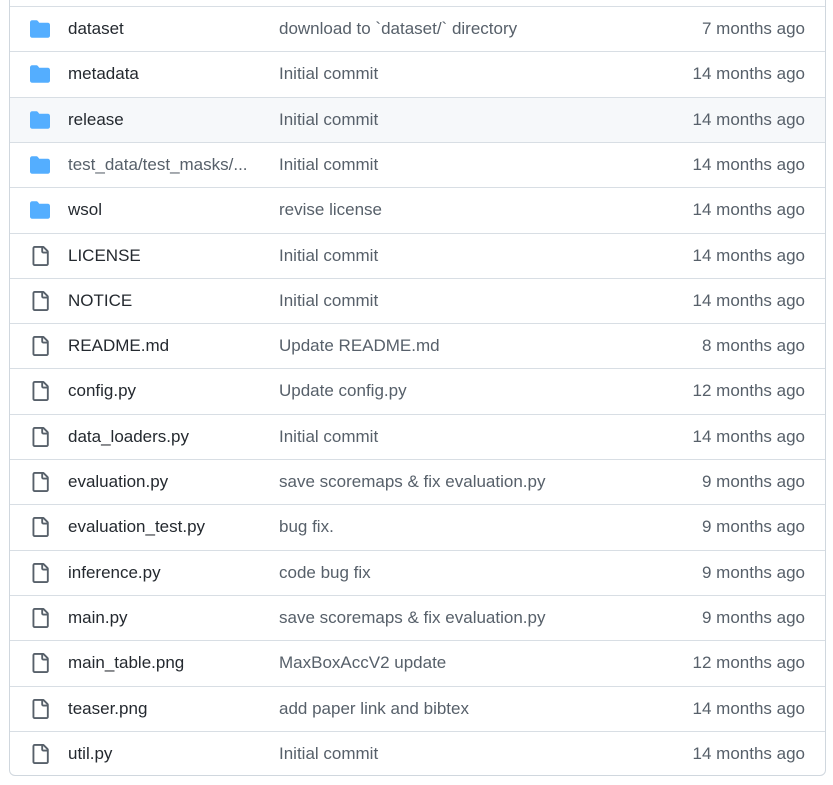  I want to click on file-name-link: NOTICE, so click(163, 301).